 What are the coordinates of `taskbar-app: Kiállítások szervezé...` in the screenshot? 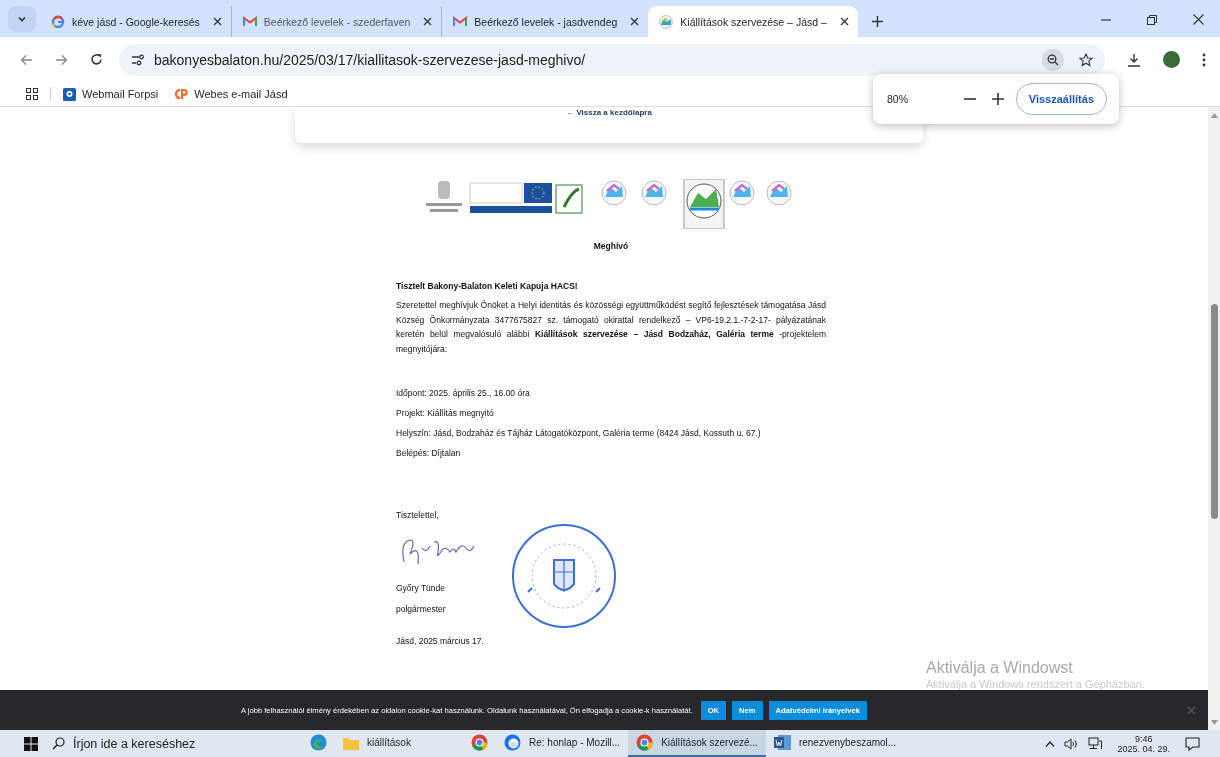 It's located at (697, 743).